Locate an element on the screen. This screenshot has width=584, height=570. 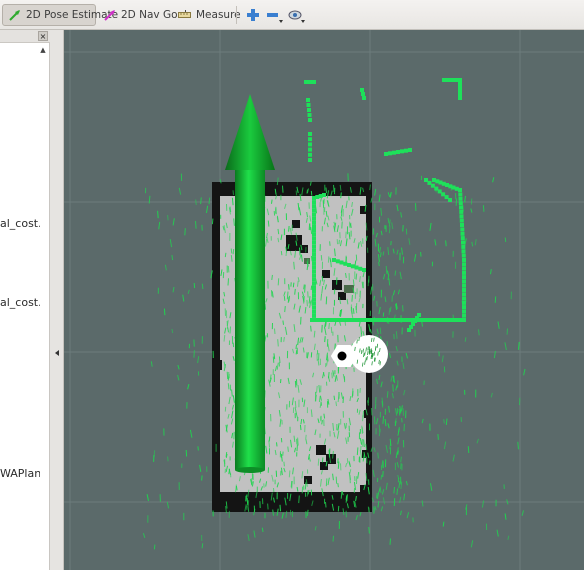
zoom-in-icon is located at coordinates (253, 15).